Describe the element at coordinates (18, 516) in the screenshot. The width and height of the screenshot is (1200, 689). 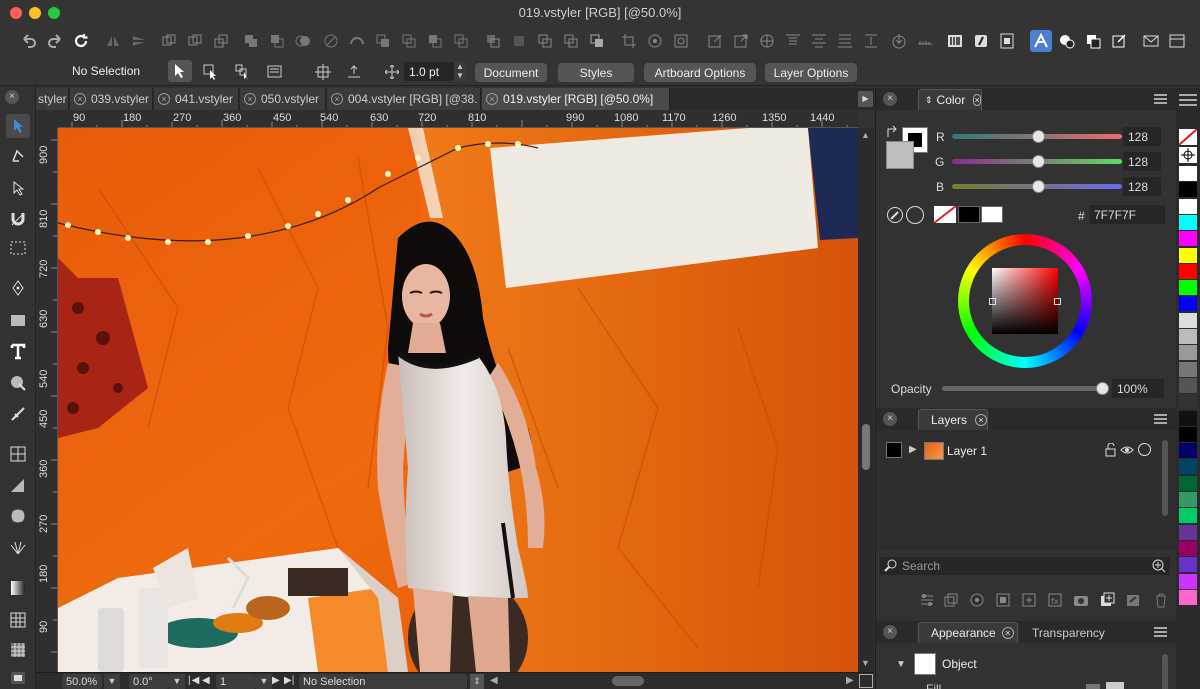
I see `blob-tool-icon` at that location.